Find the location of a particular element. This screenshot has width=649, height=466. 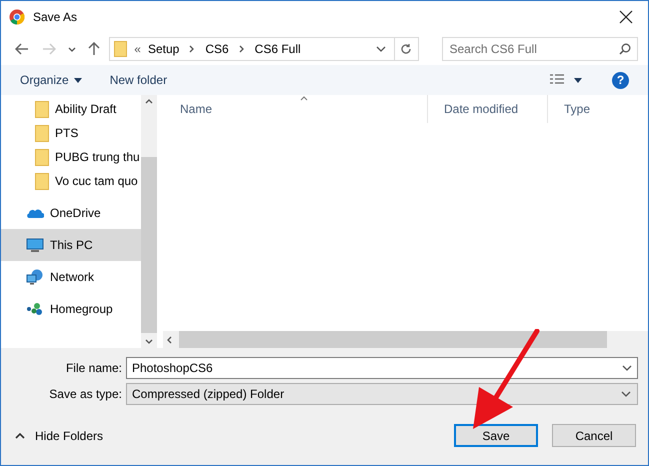

back-arrow-icon is located at coordinates (21, 48).